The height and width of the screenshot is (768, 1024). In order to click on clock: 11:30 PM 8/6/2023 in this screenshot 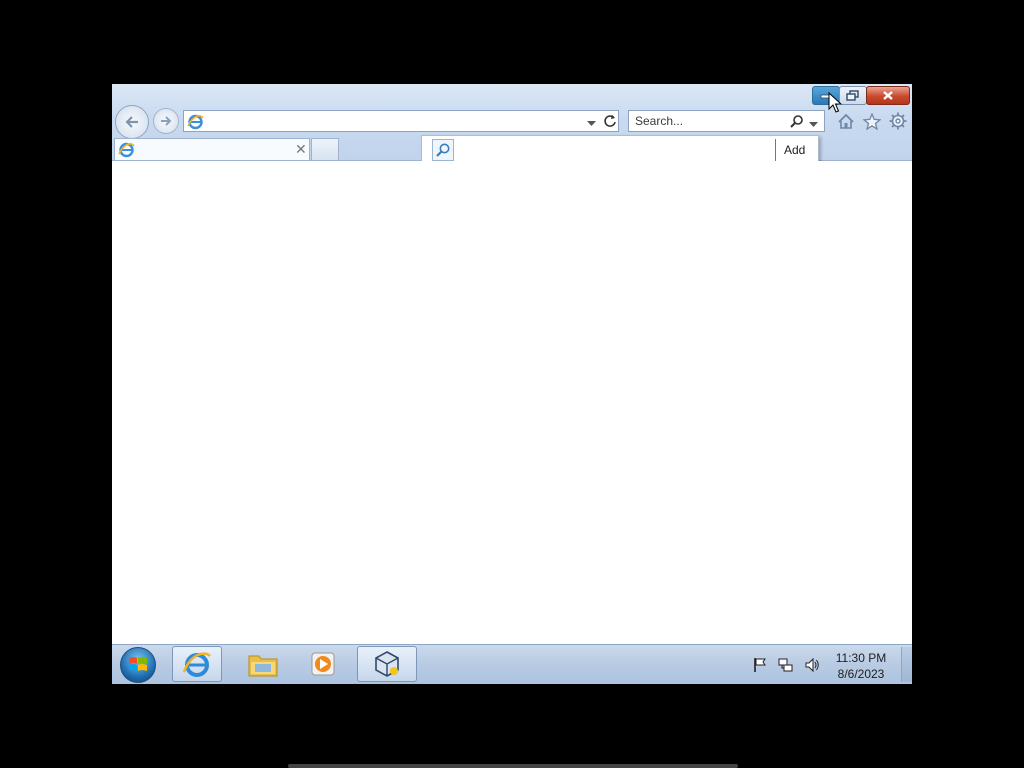, I will do `click(861, 666)`.